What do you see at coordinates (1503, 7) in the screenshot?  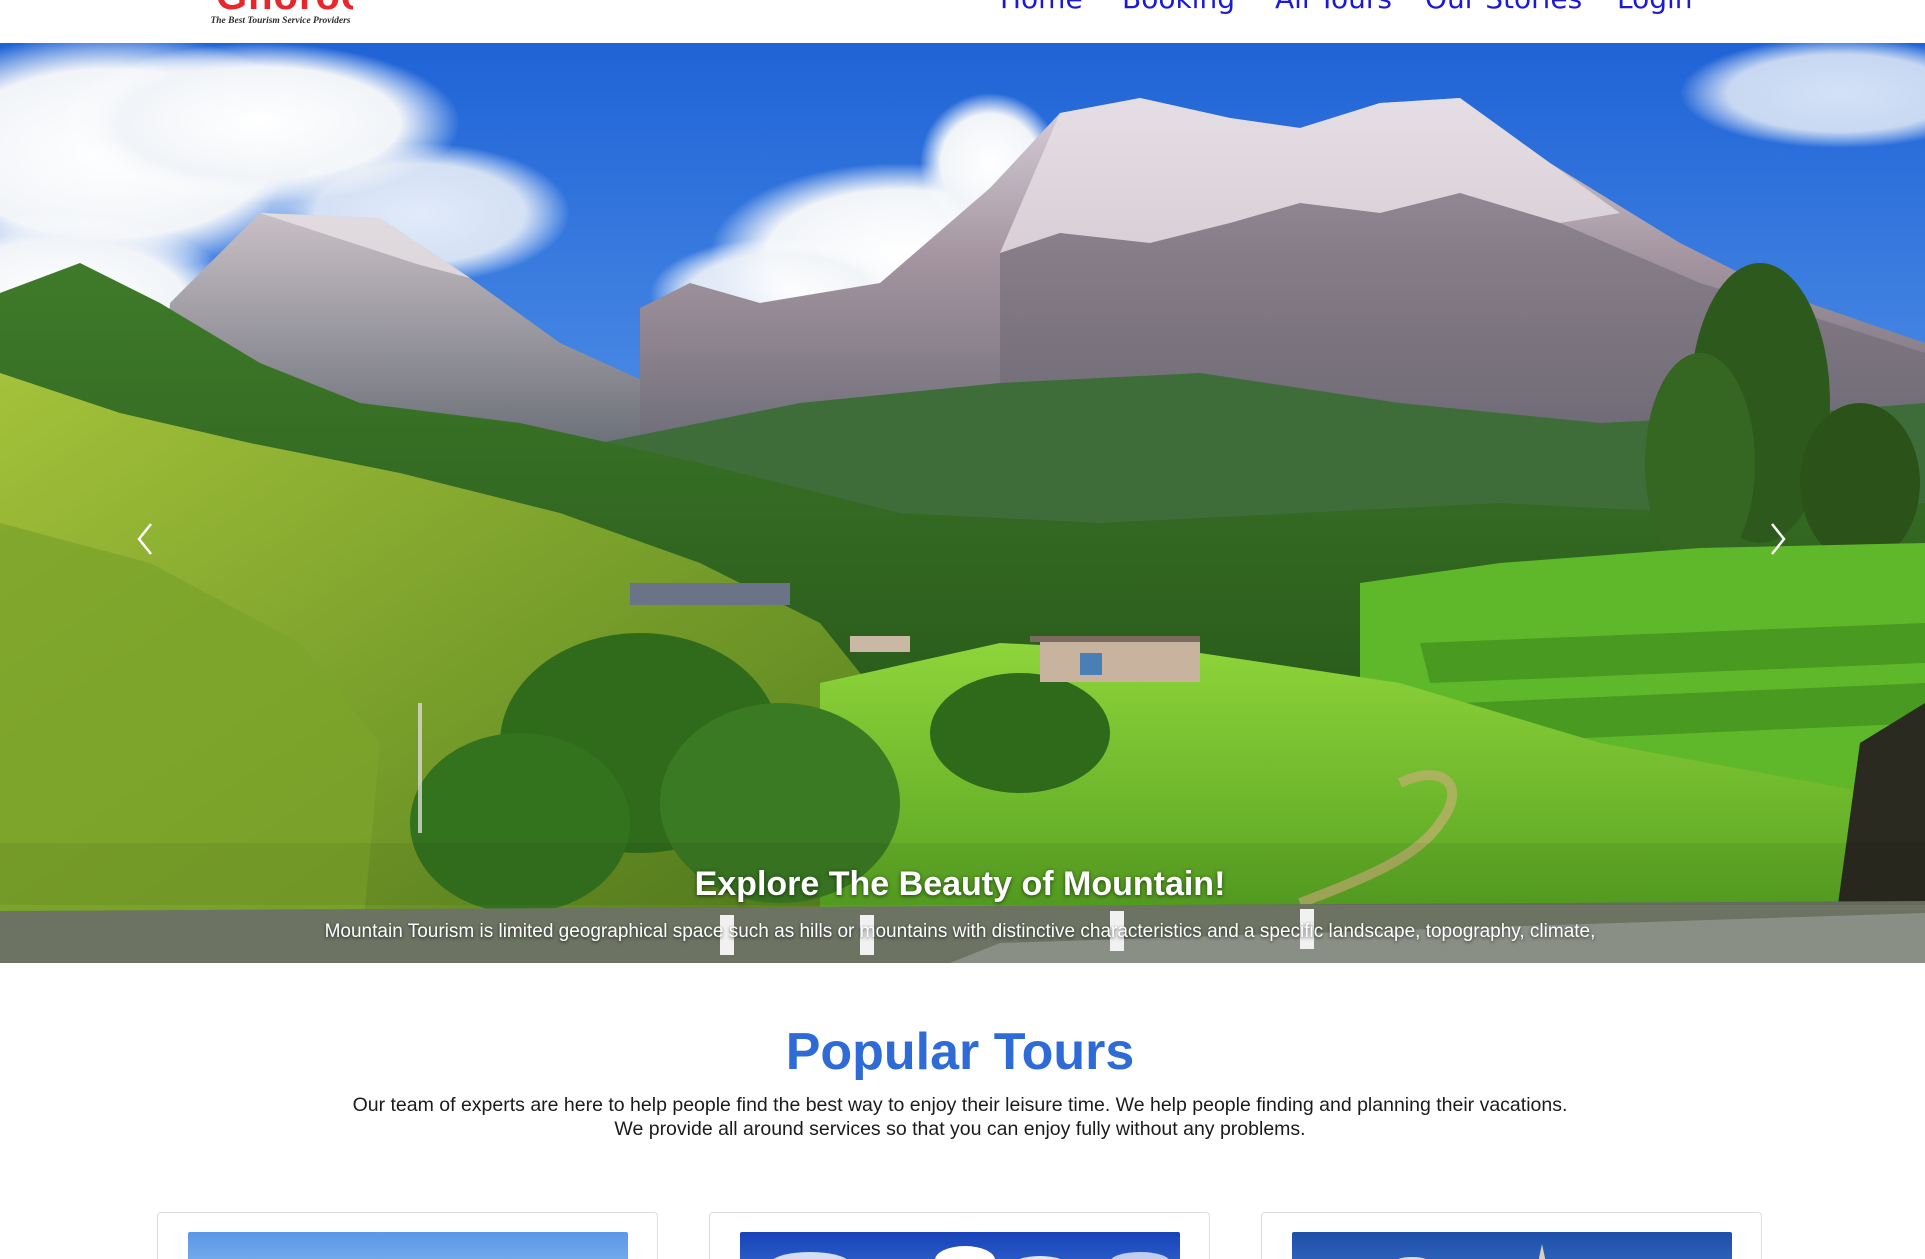 I see `nav-our-stories: Our Stories` at bounding box center [1503, 7].